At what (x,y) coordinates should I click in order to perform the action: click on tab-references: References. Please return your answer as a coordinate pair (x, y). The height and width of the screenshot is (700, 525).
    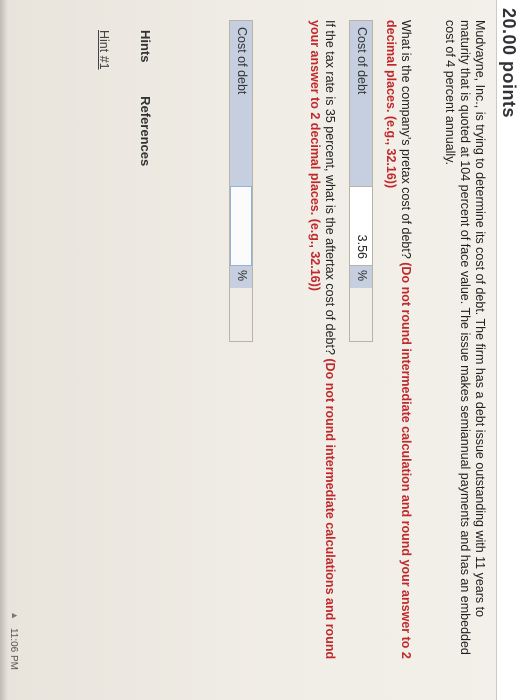
    Looking at the image, I should click on (145, 131).